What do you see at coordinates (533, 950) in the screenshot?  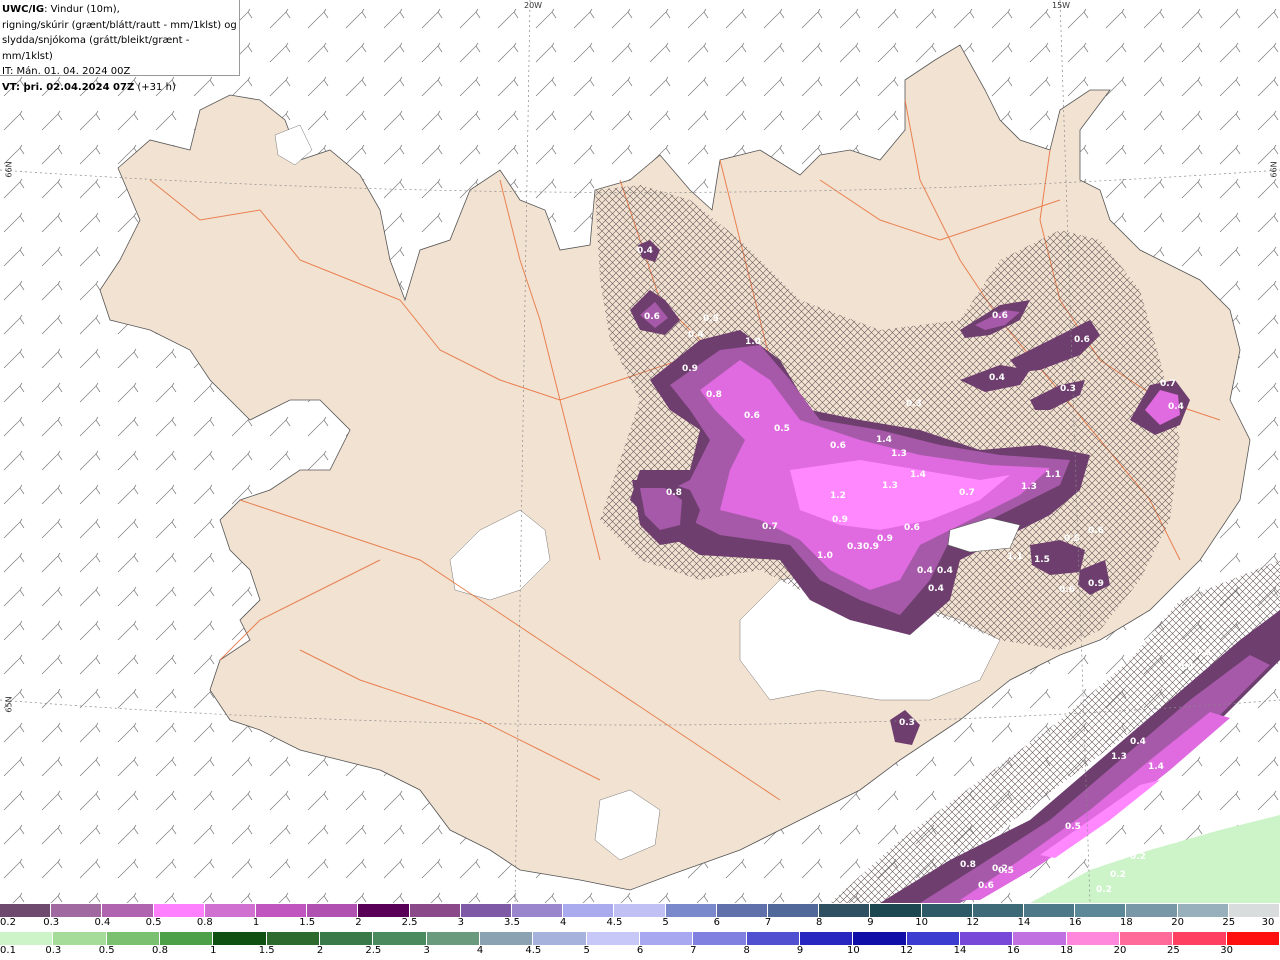 I see `rain-legend-label: 4.5` at bounding box center [533, 950].